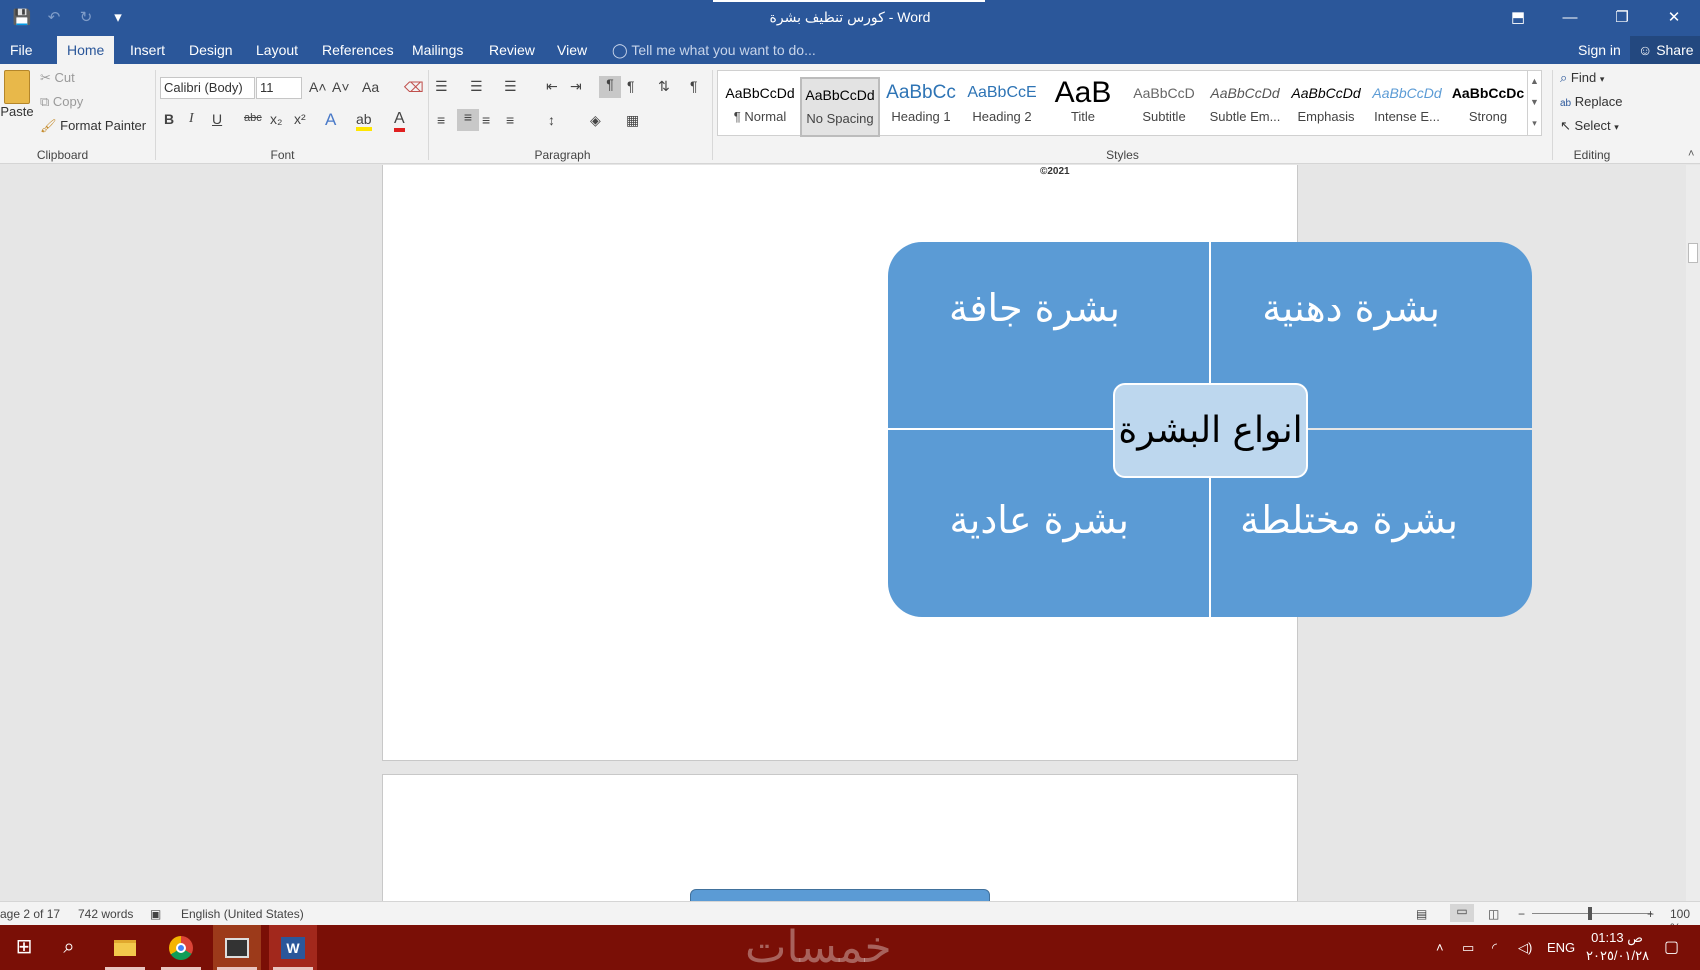 Image resolution: width=1700 pixels, height=970 pixels. I want to click on style-normal: AaBbCcDd ¶ Normal, so click(760, 107).